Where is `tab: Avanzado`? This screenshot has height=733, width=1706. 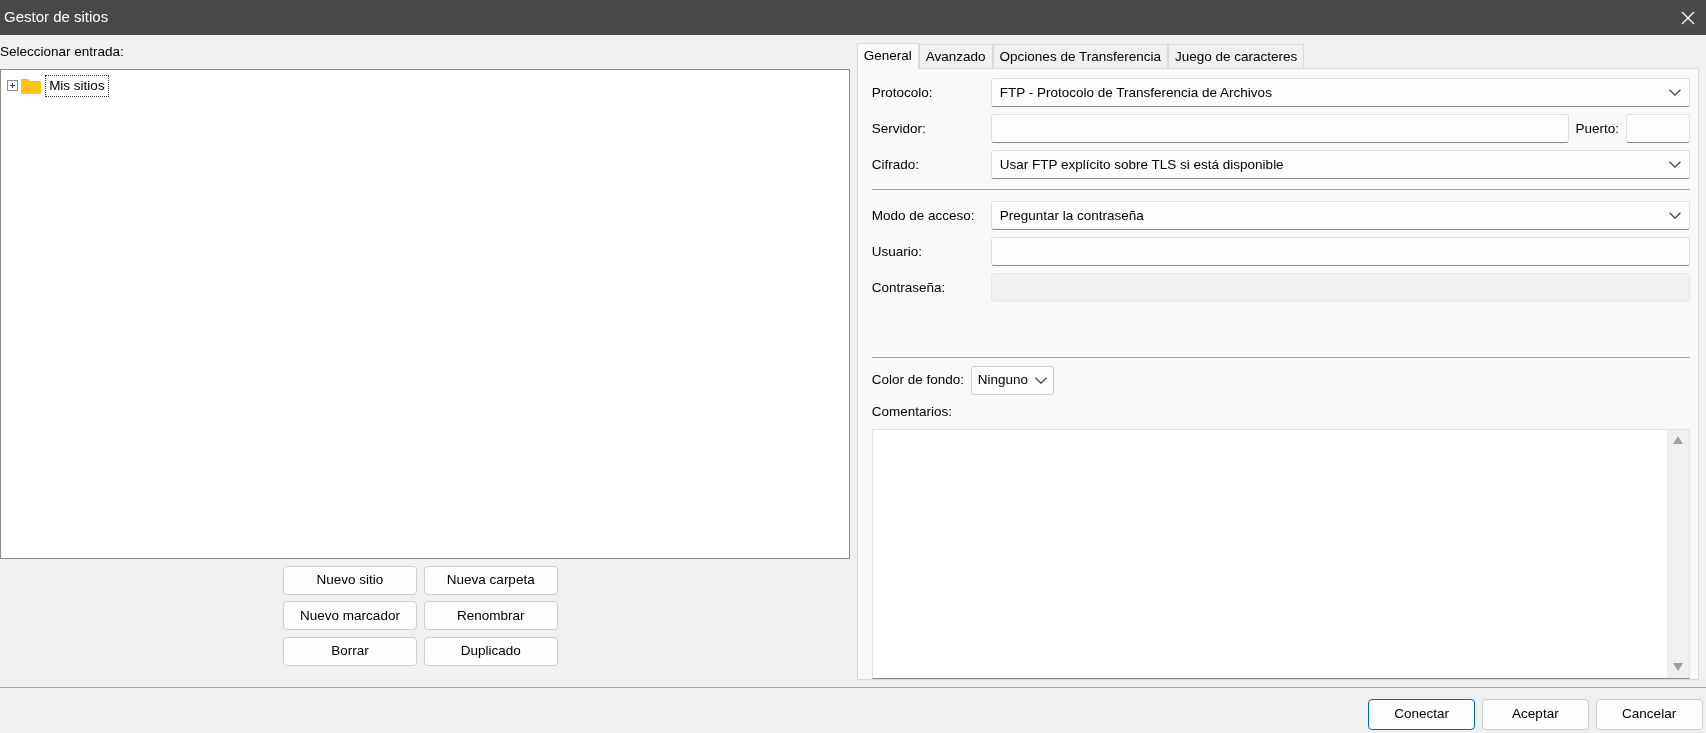
tab: Avanzado is located at coordinates (955, 55).